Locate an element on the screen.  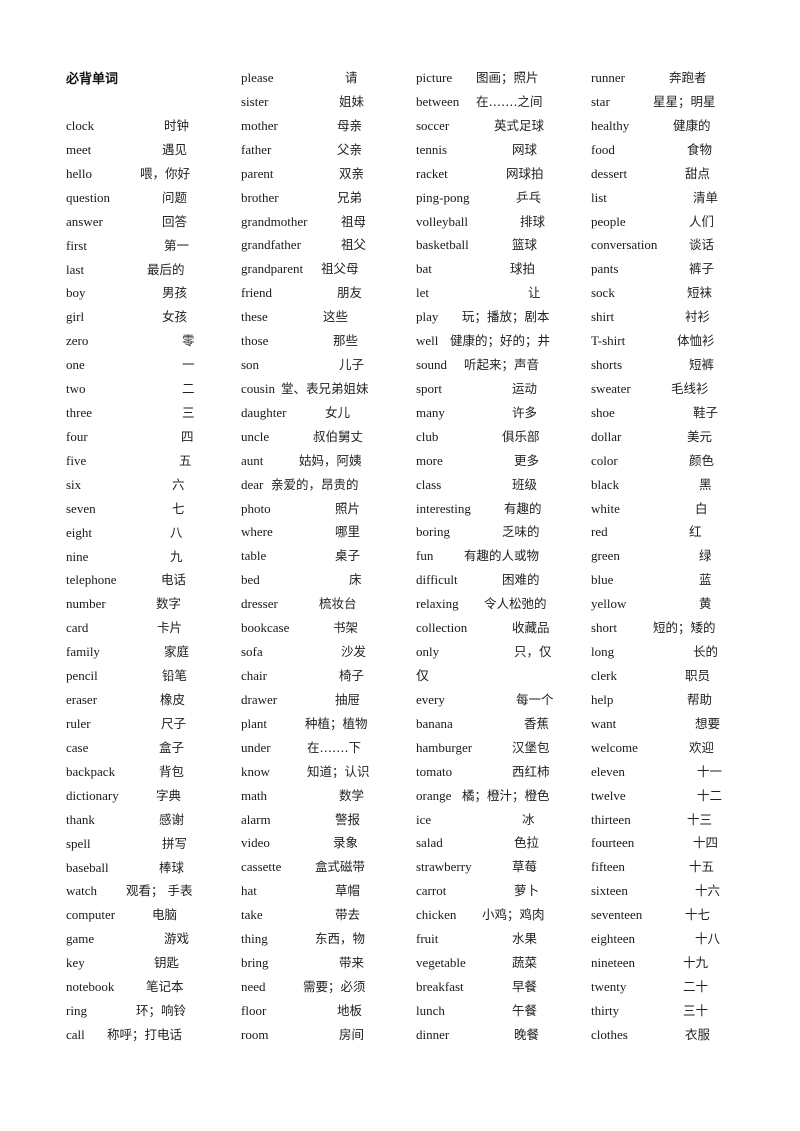
chinese-translation: 每一个 is located at coordinates (535, 699).